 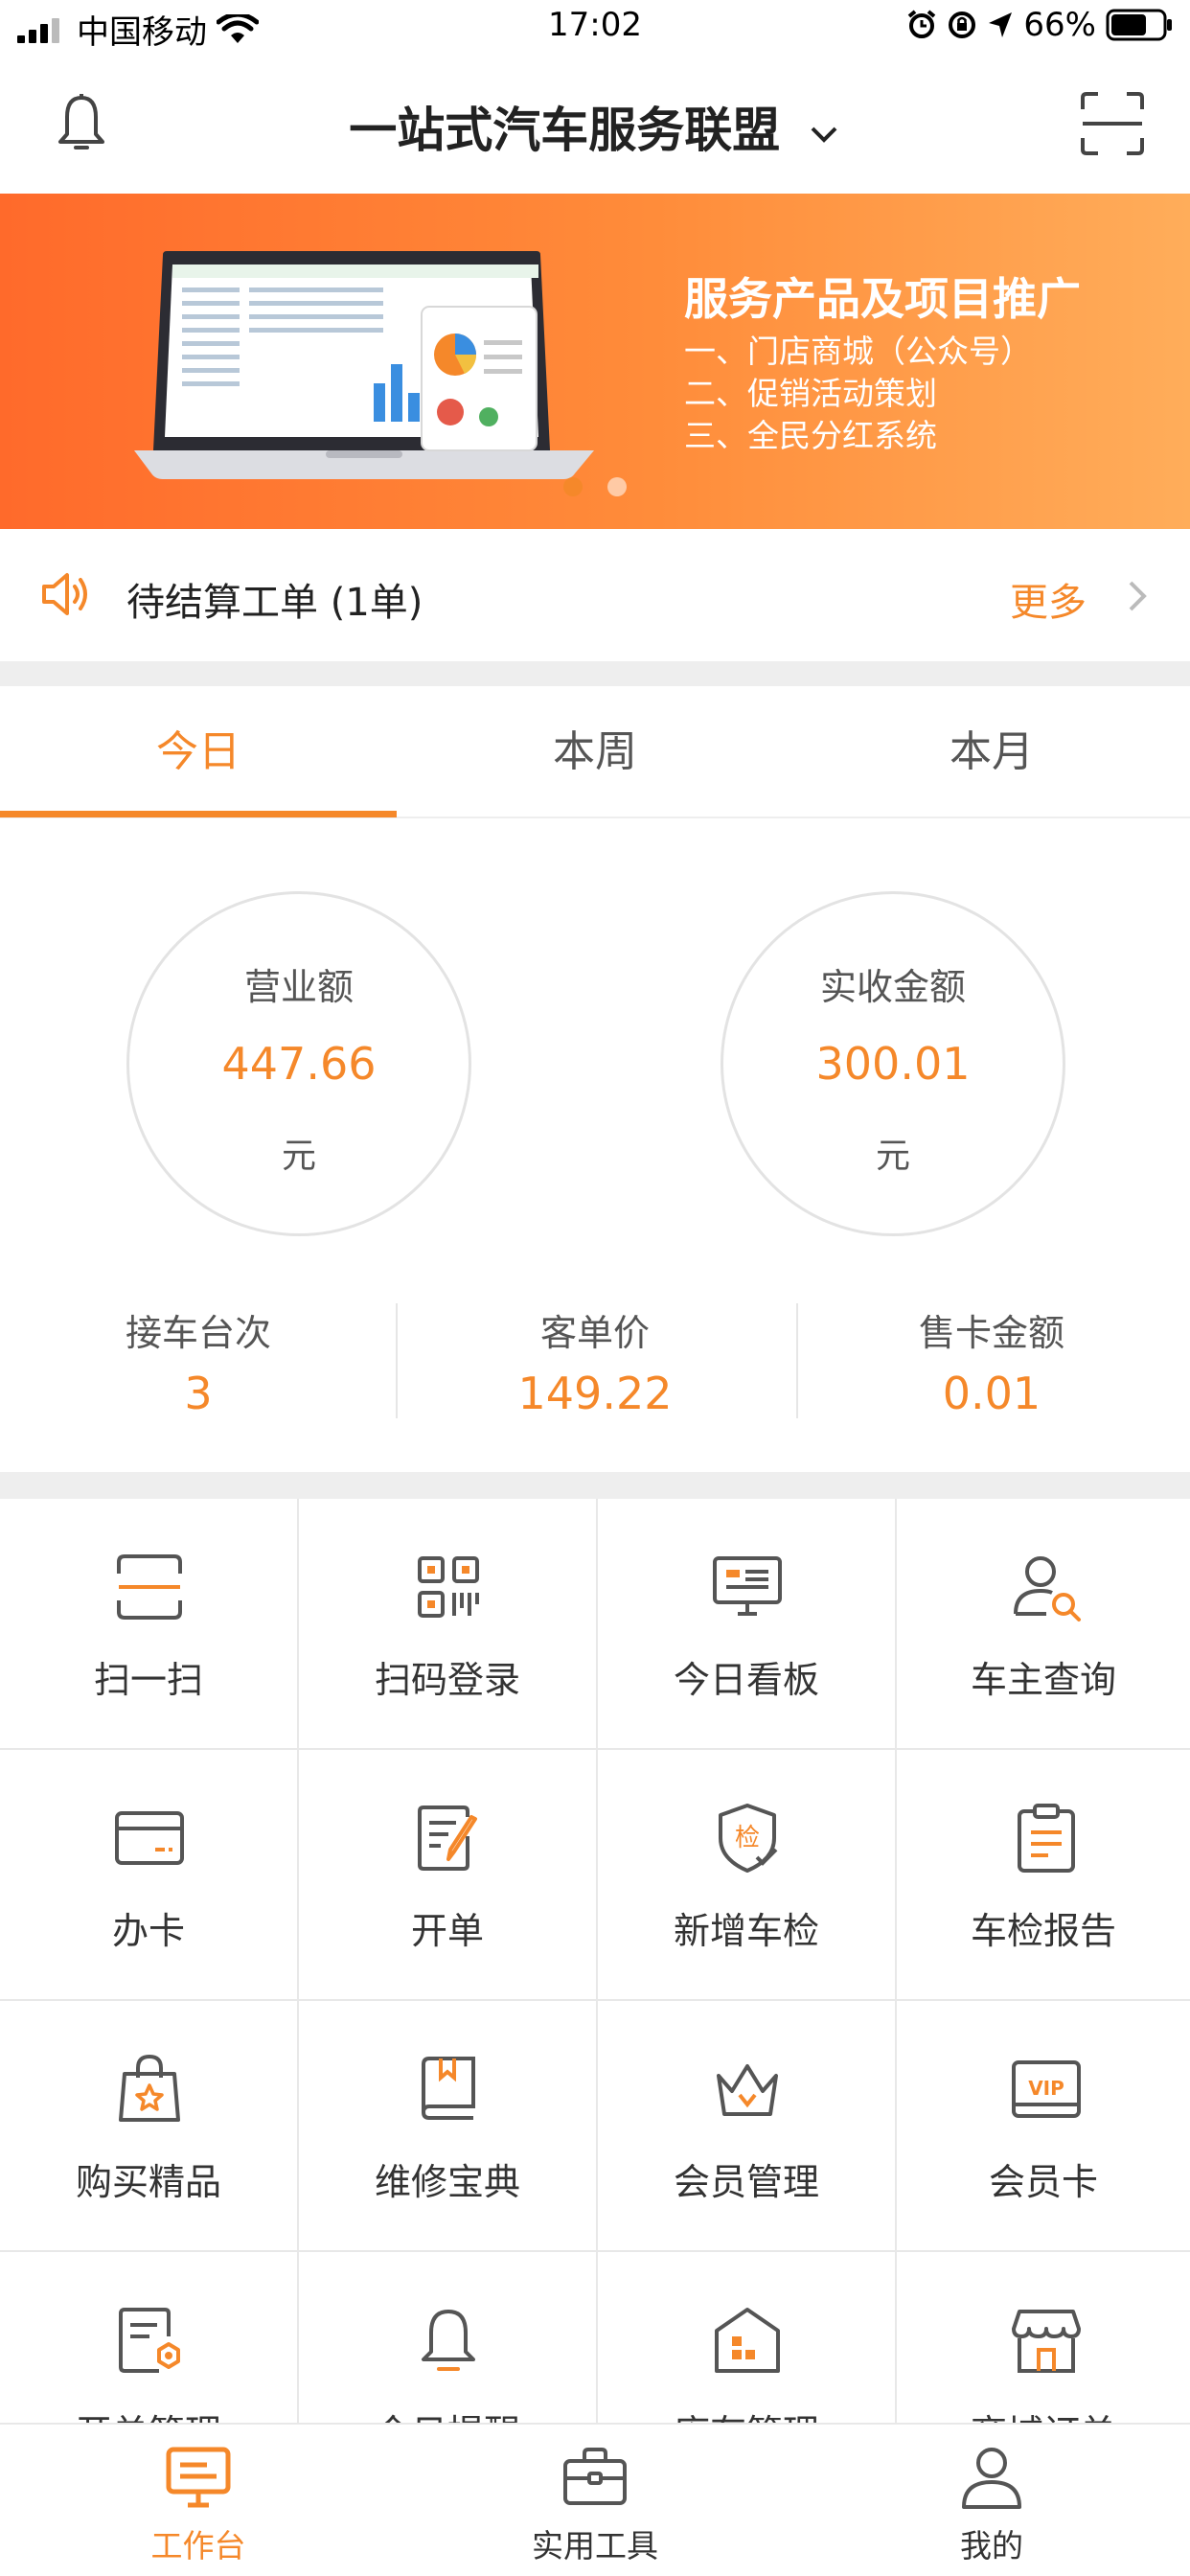 What do you see at coordinates (991, 752) in the screenshot?
I see `tab-month: 本月` at bounding box center [991, 752].